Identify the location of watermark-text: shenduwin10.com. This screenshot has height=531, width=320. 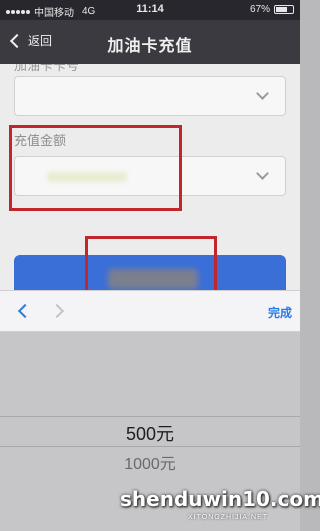
(220, 499).